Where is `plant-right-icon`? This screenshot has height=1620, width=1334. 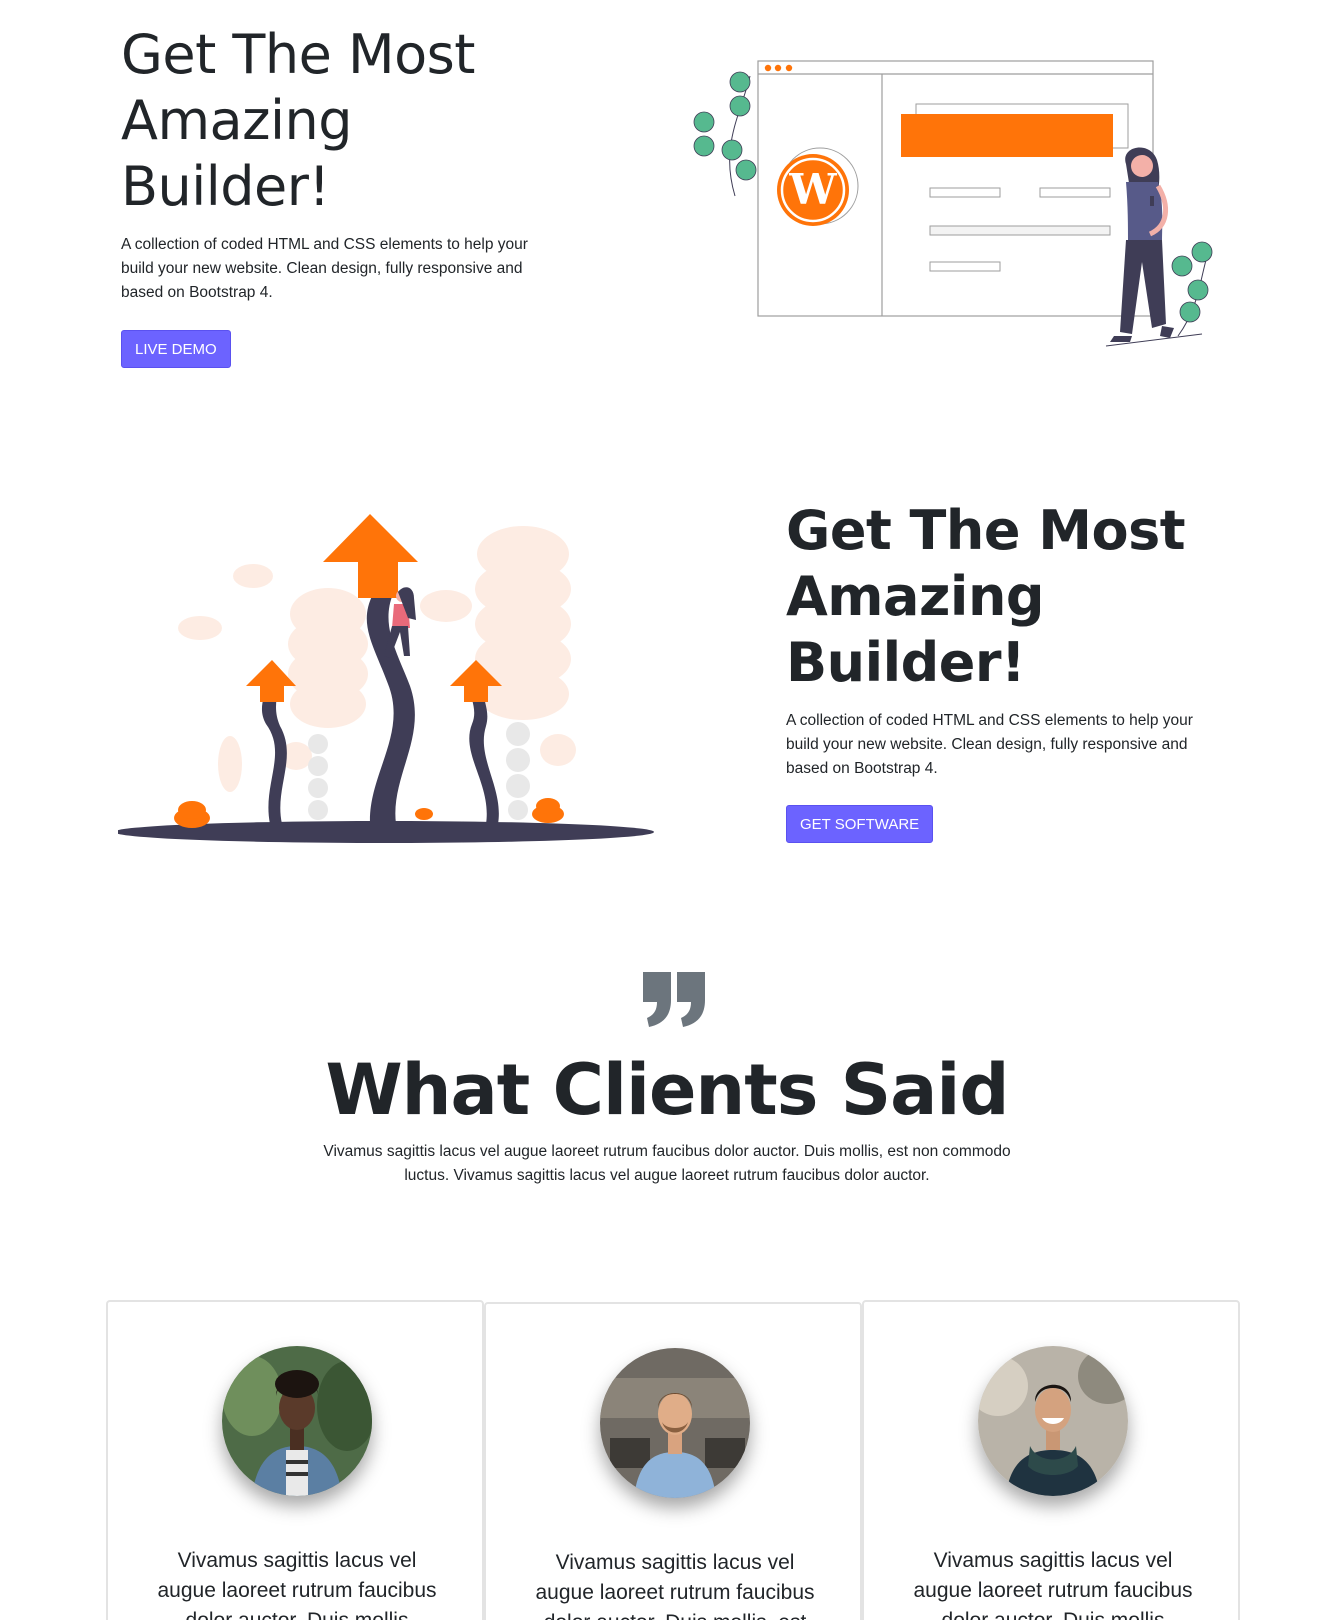
plant-right-icon is located at coordinates (1192, 289).